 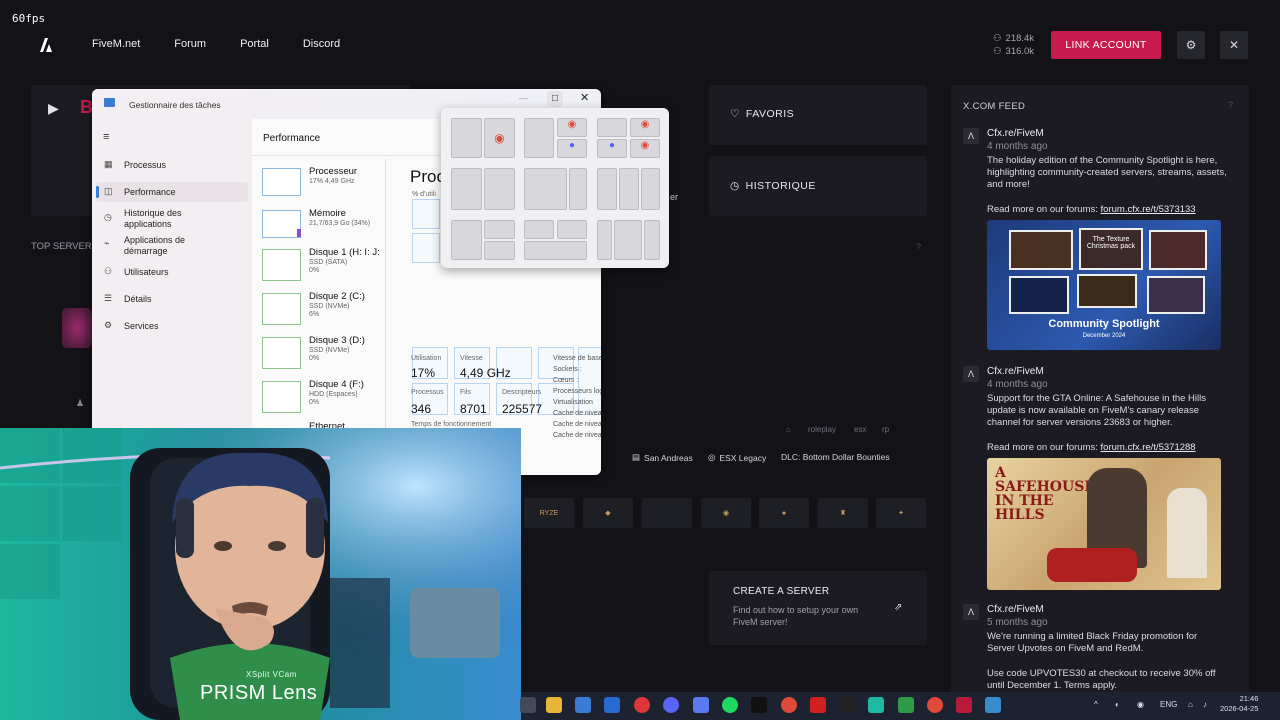 I want to click on server-tag-map: ▤ San Andreas, so click(x=662, y=457).